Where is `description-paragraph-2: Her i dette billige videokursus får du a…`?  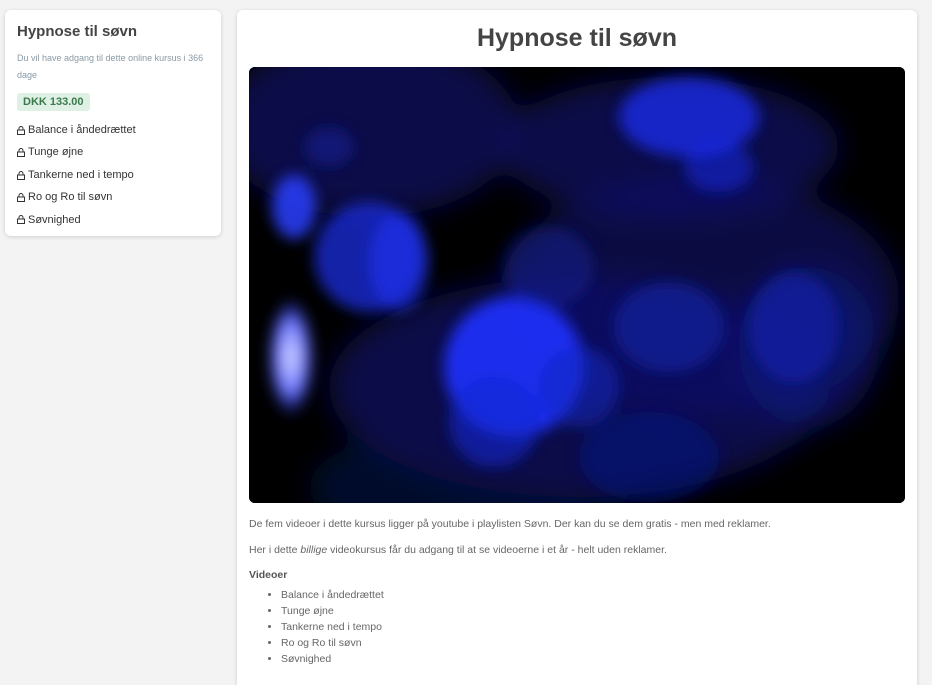 description-paragraph-2: Her i dette billige videokursus får du a… is located at coordinates (577, 550).